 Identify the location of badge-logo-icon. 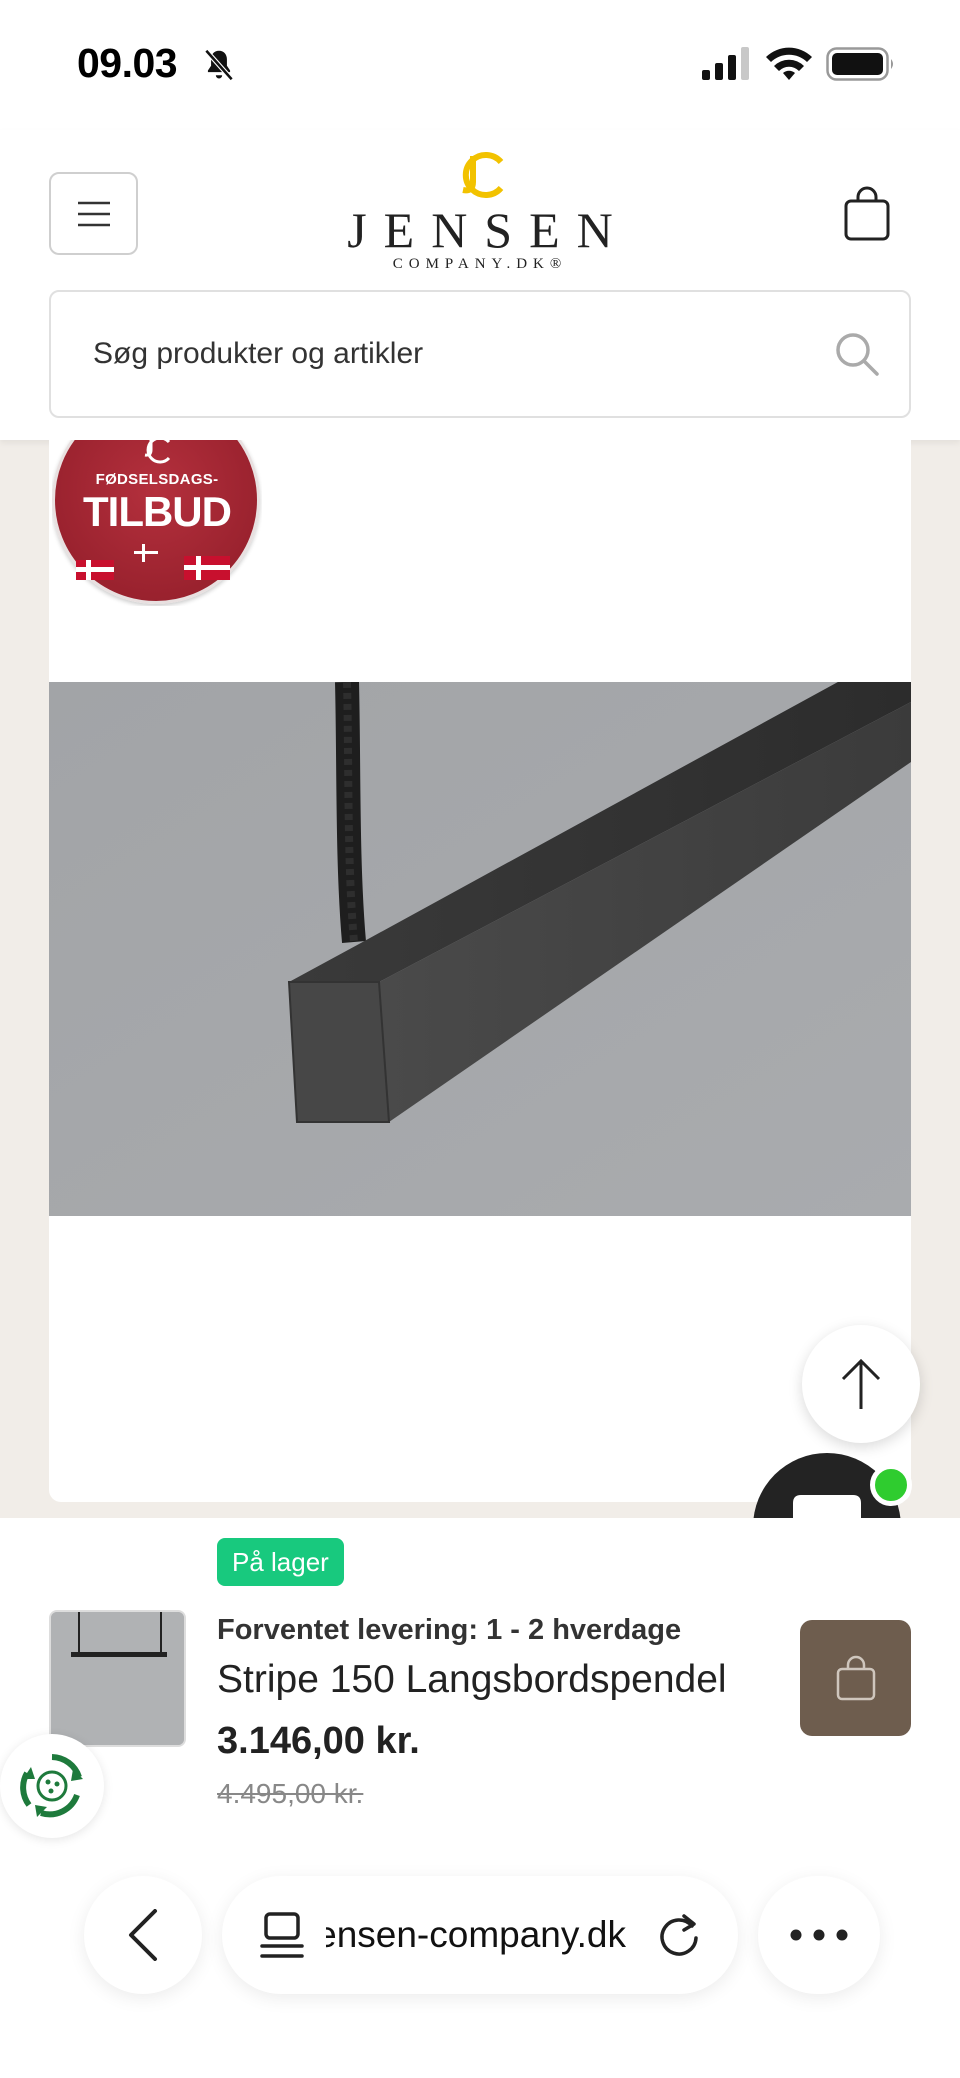
(157, 452).